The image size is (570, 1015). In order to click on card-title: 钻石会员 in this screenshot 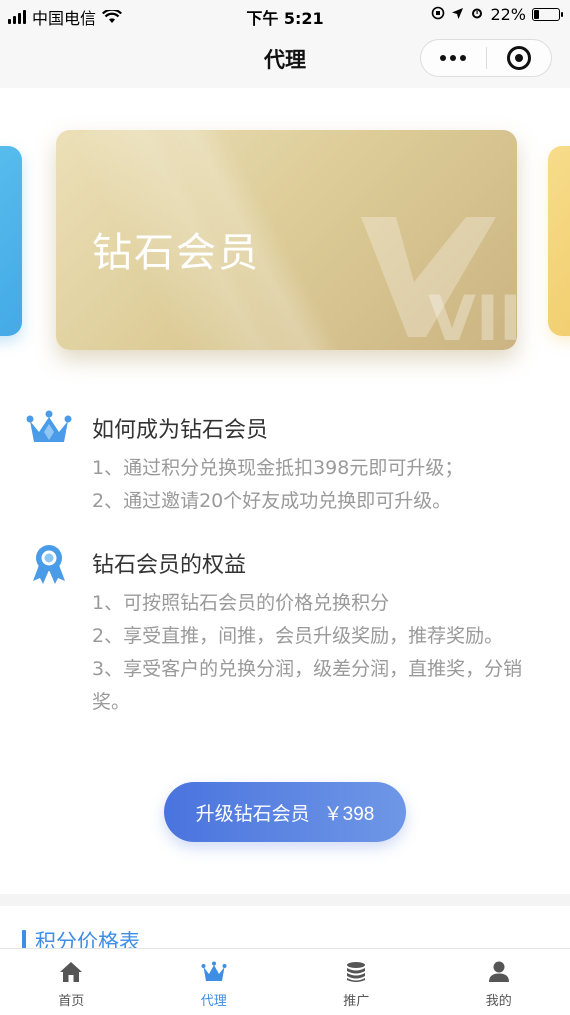, I will do `click(176, 253)`.